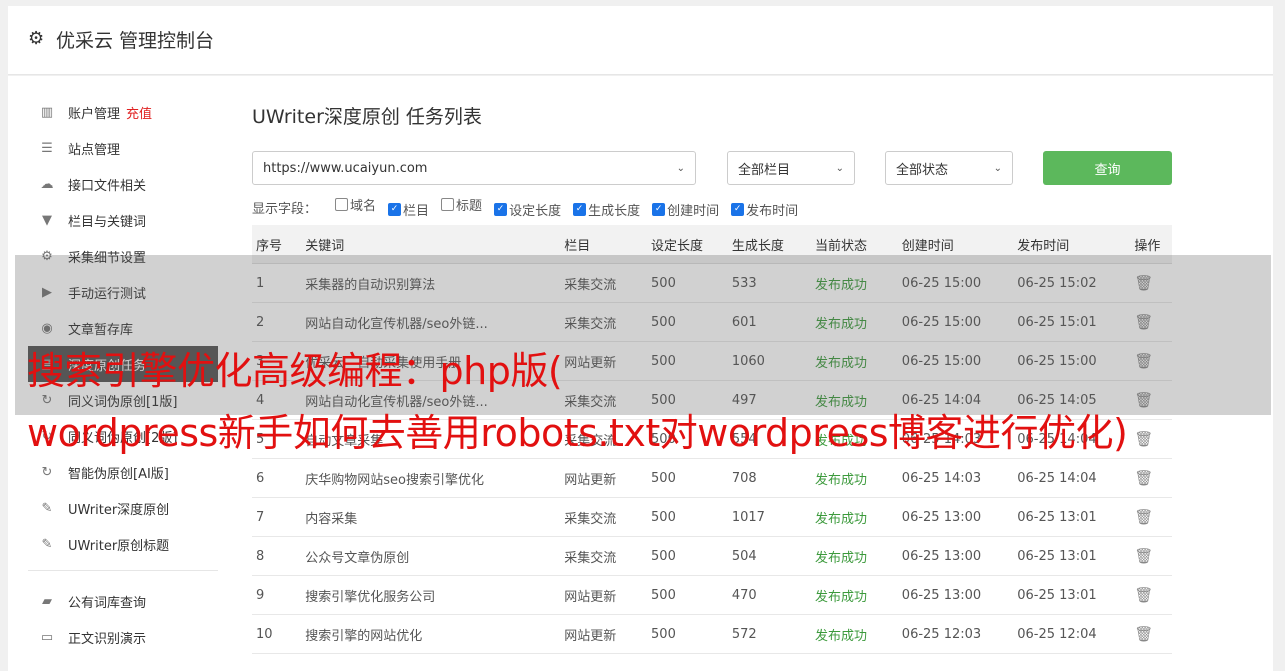 This screenshot has width=1285, height=671. I want to click on field-checkbox: 标题, so click(461, 204).